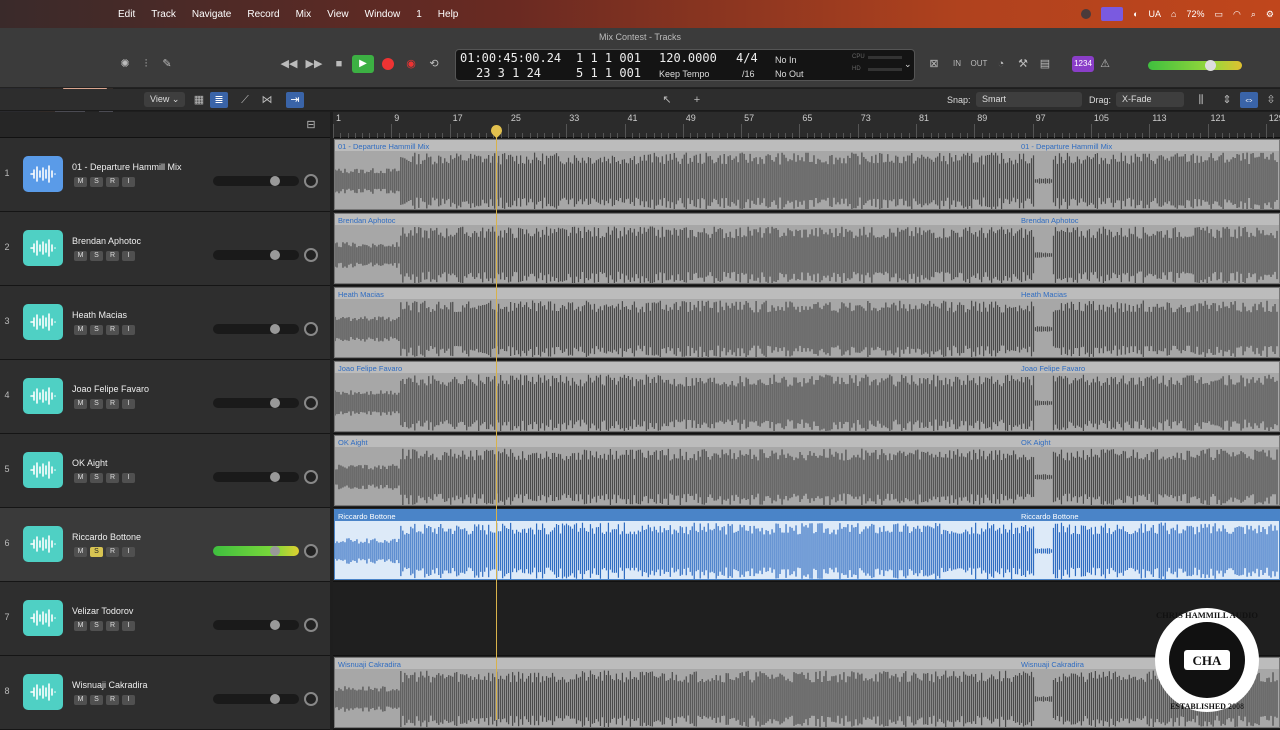  Describe the element at coordinates (434, 64) in the screenshot. I see `cycle-icon: ⟲` at that location.